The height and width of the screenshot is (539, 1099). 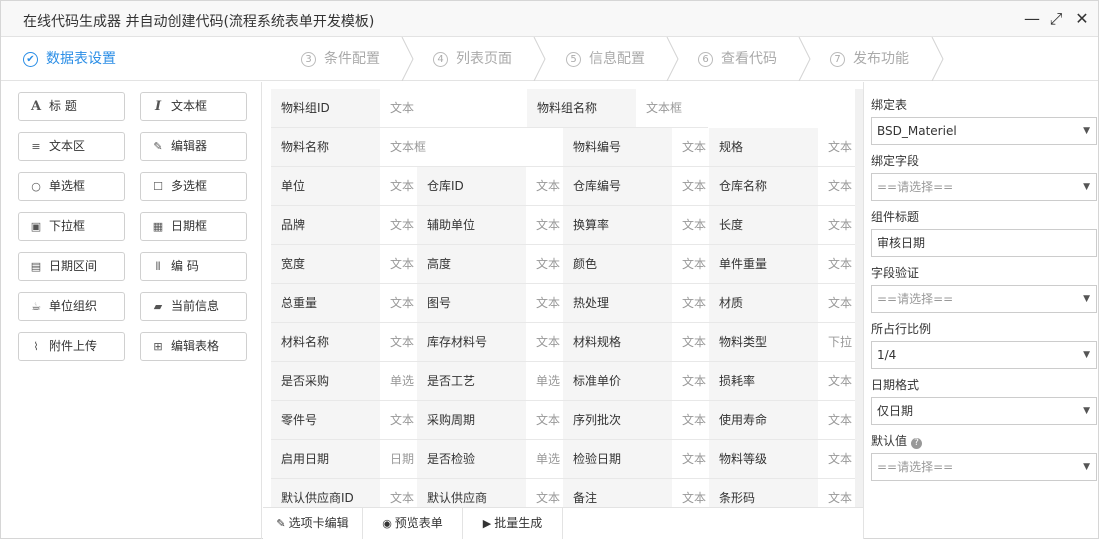 What do you see at coordinates (71, 106) in the screenshot?
I see `tool-button: A标 题` at bounding box center [71, 106].